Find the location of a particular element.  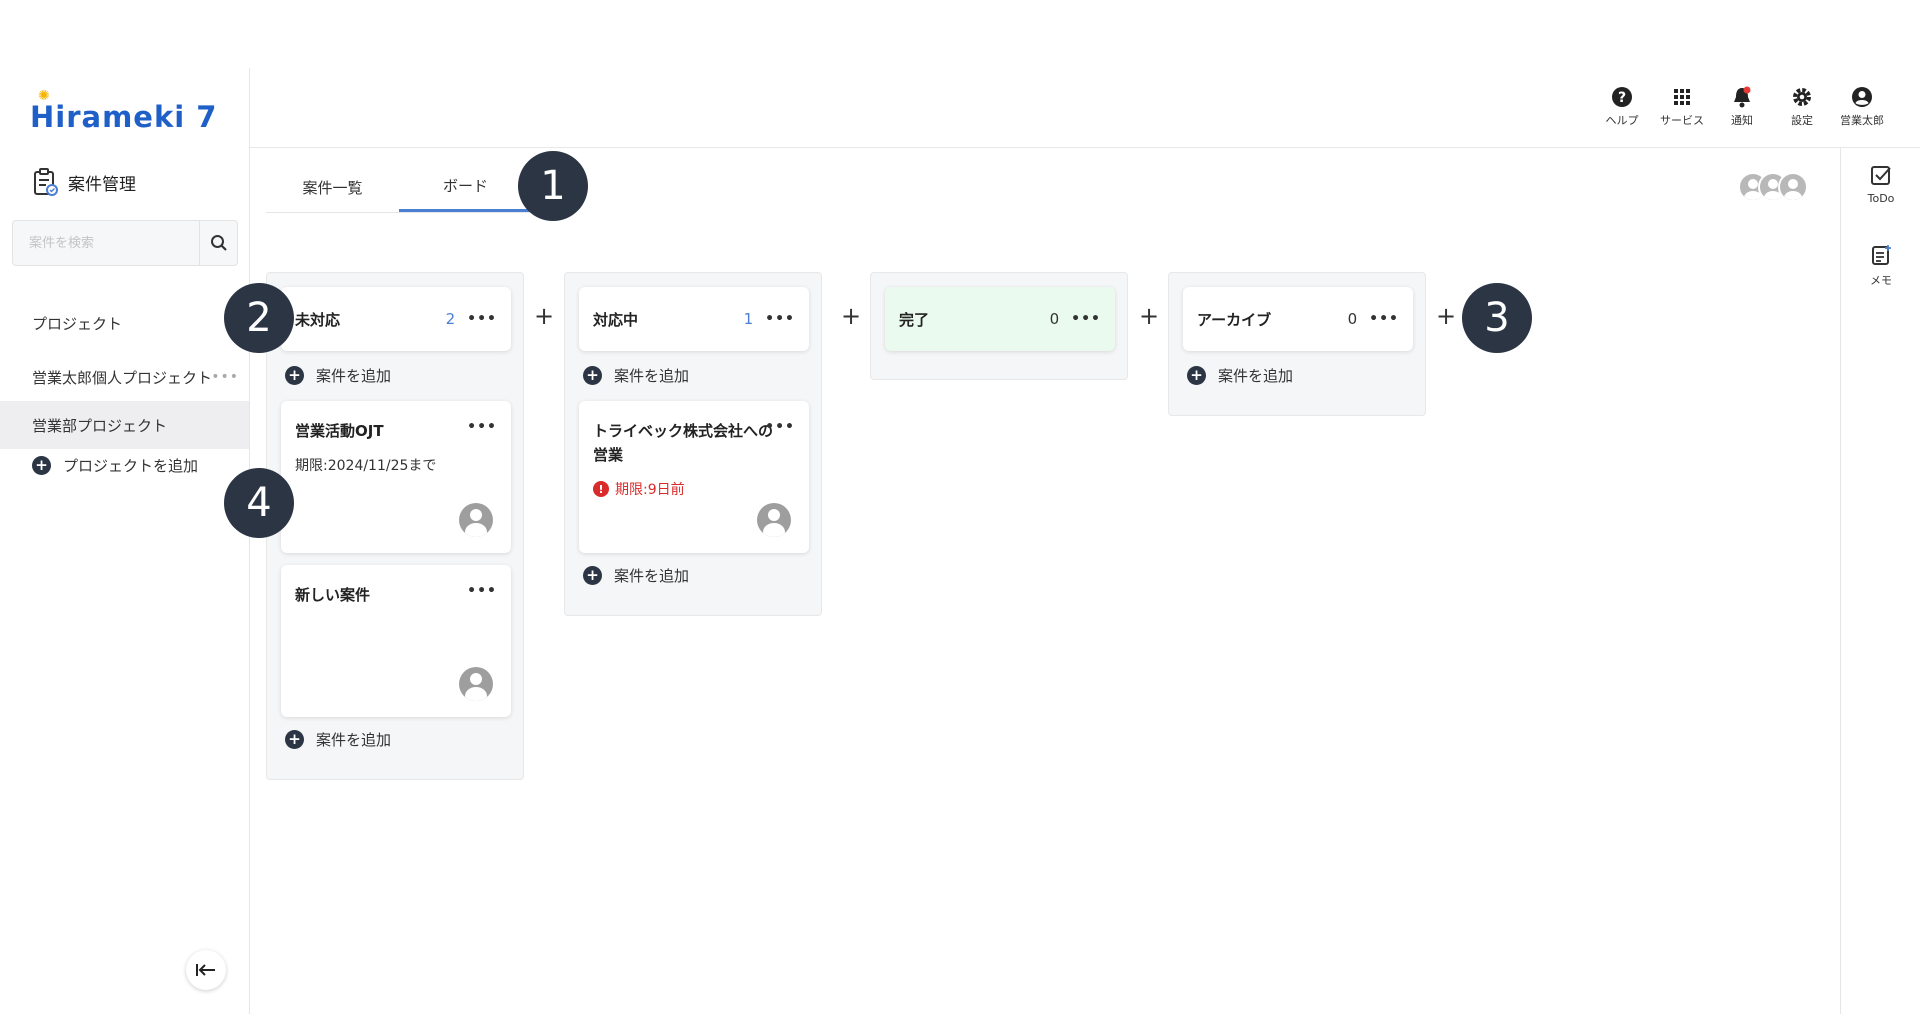

user-label: 営業太郎 is located at coordinates (1862, 120).